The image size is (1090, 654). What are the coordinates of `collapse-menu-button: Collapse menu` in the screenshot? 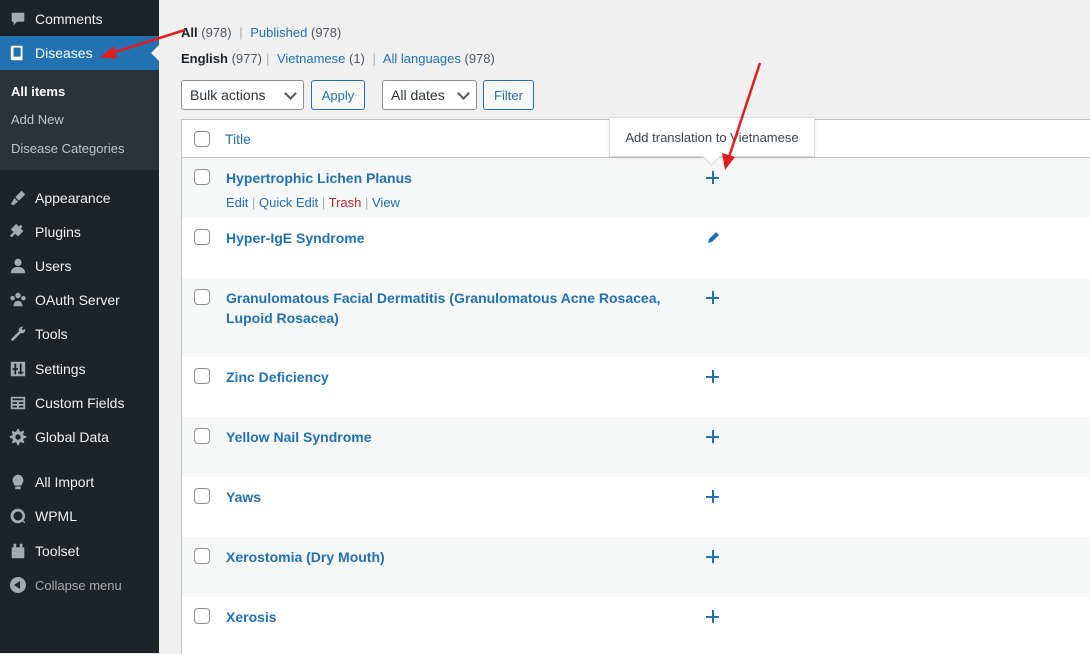 It's located at (79, 585).